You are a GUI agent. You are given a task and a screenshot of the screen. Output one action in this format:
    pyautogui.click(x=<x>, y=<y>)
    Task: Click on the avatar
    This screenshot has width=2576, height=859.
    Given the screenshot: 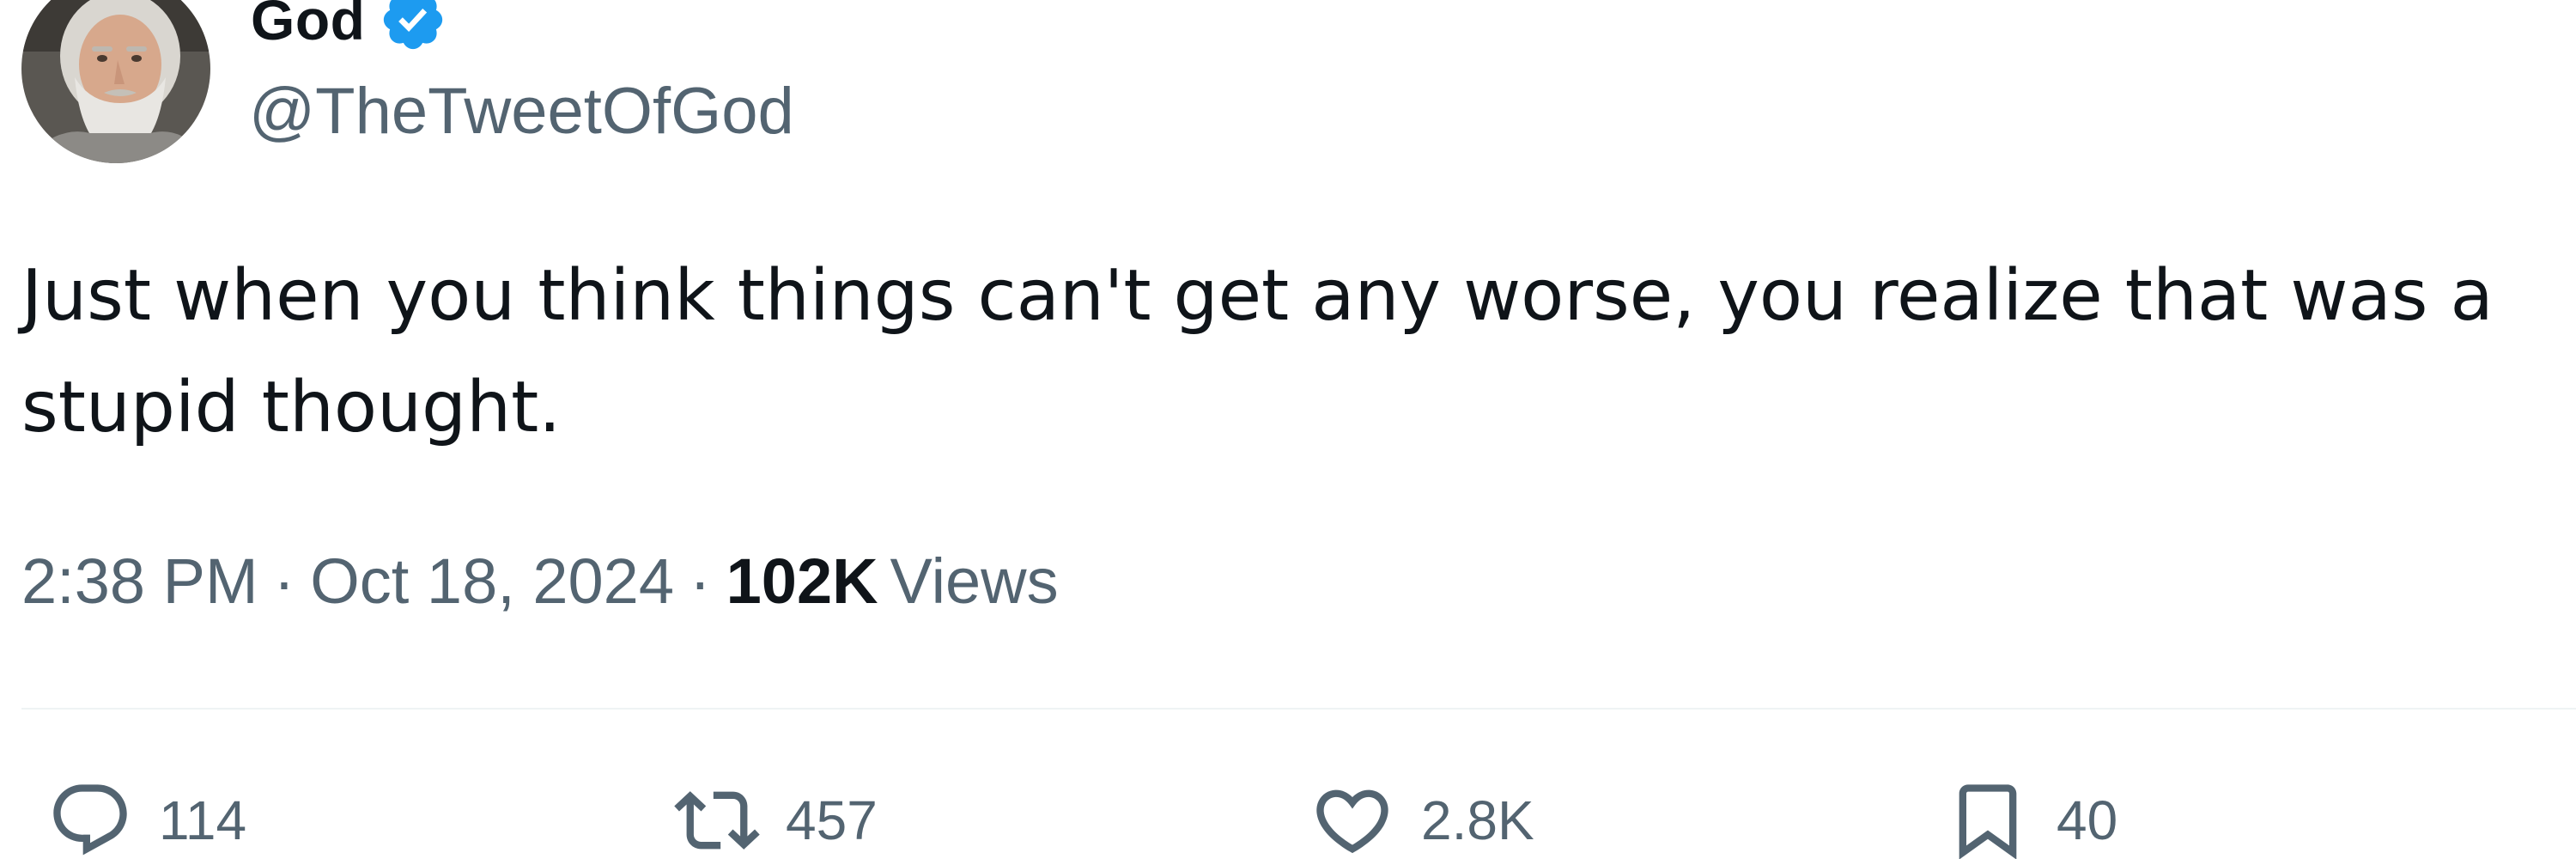 What is the action you would take?
    pyautogui.click(x=116, y=81)
    